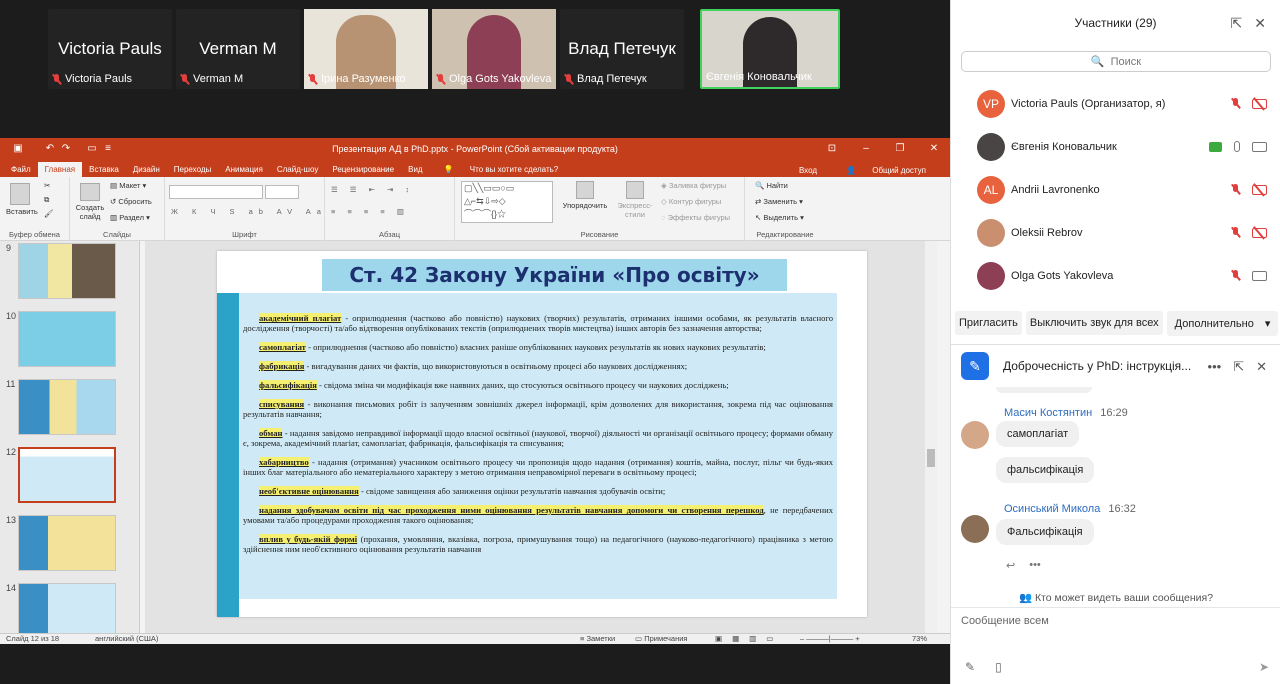 Image resolution: width=1280 pixels, height=684 pixels. What do you see at coordinates (749, 638) in the screenshot?
I see `view-buttons: ▣▦▥▭` at bounding box center [749, 638].